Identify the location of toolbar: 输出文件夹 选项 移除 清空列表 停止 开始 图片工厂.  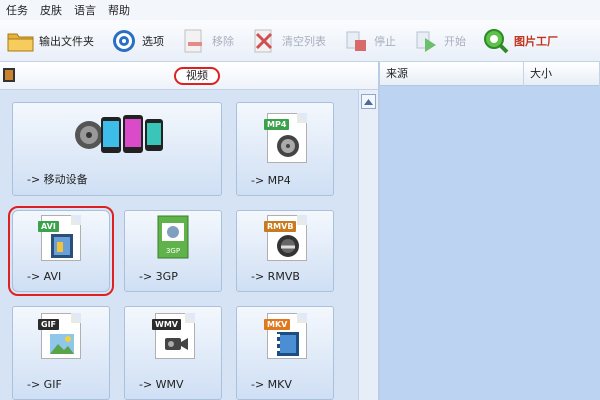
(300, 41).